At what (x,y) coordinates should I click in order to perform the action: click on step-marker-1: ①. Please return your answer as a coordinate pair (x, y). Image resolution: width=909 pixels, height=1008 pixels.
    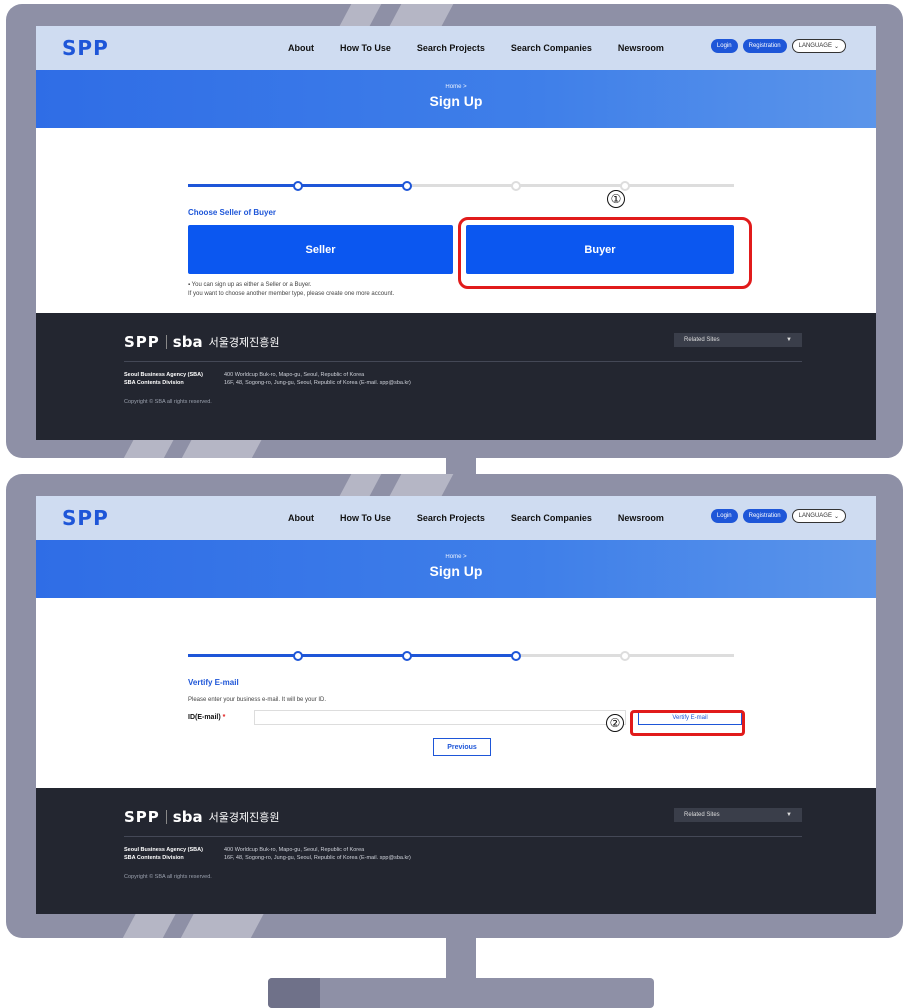
    Looking at the image, I should click on (616, 199).